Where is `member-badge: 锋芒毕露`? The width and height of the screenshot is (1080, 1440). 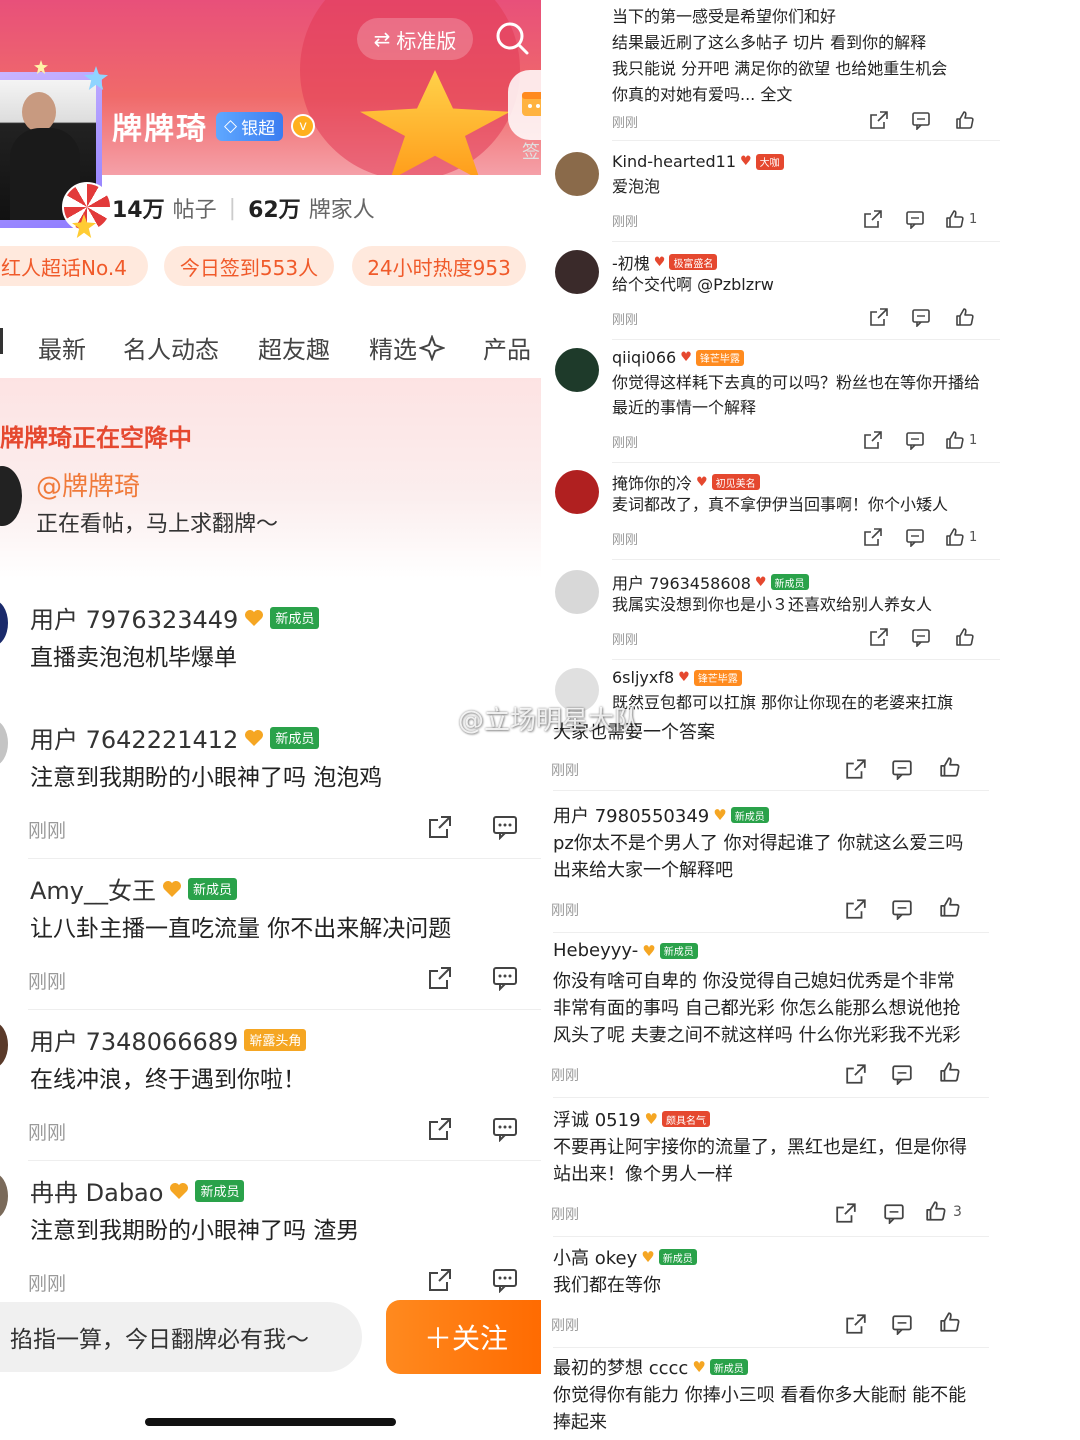 member-badge: 锋芒毕露 is located at coordinates (719, 357).